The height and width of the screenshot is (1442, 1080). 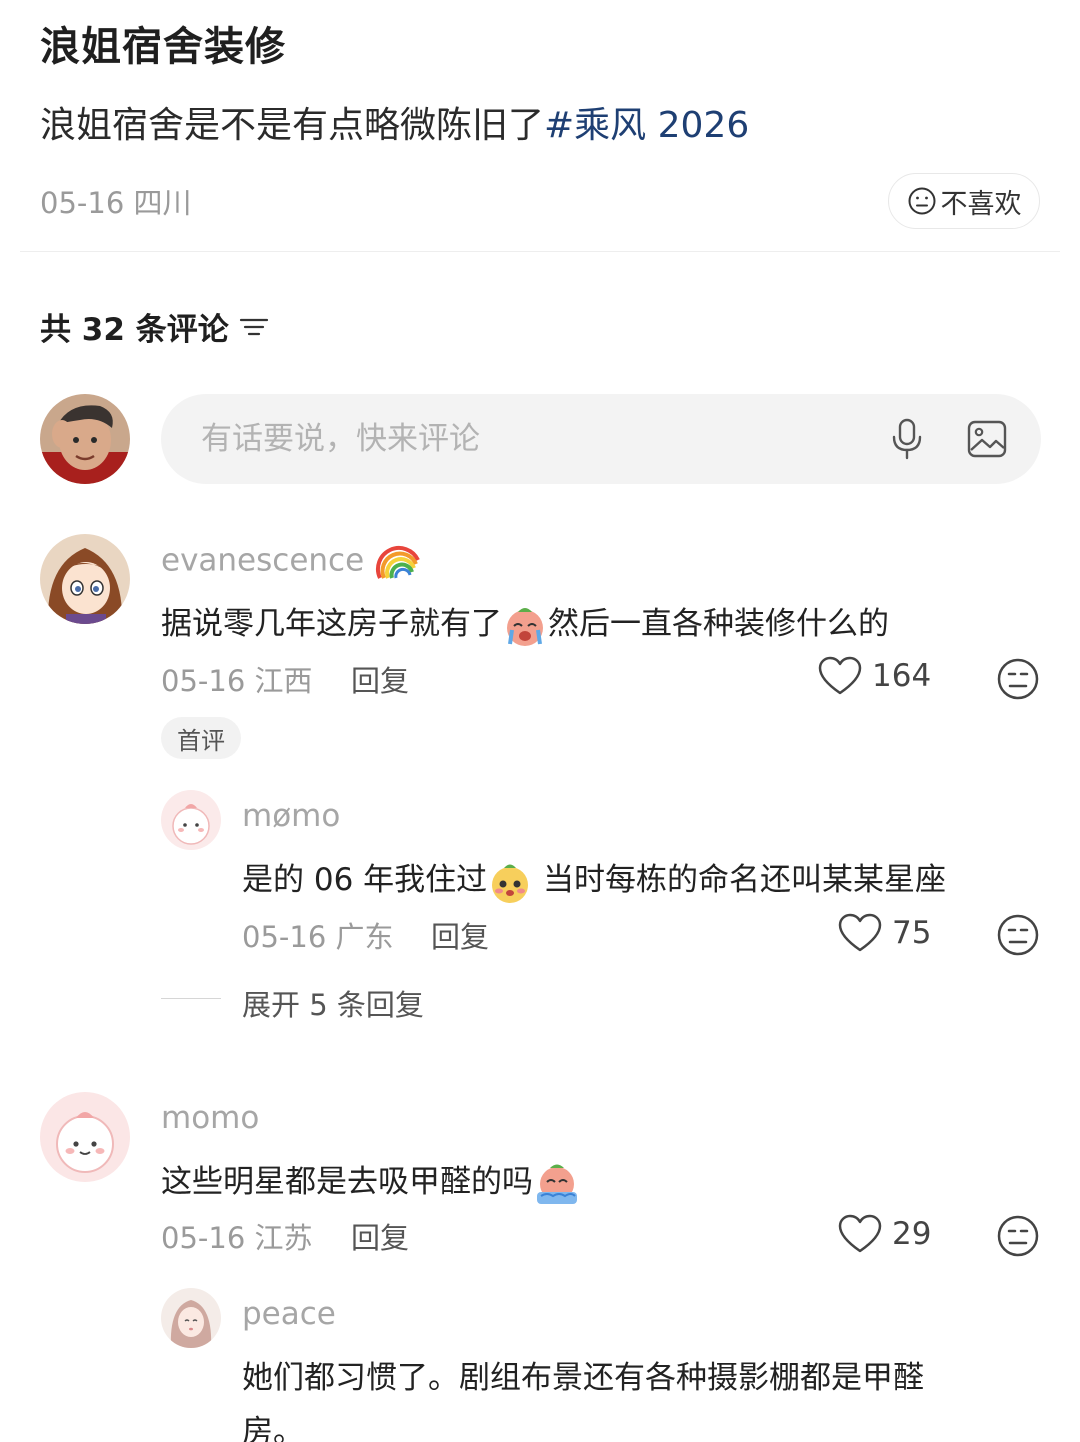 I want to click on neutral-face-icon, so click(x=921, y=201).